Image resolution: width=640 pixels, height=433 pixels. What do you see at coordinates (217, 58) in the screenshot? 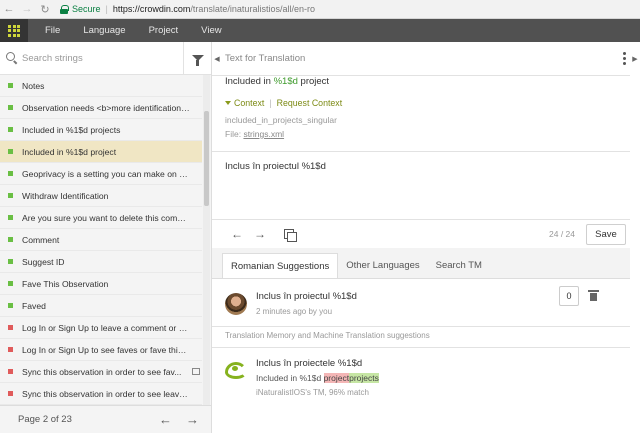
I see `collapse-left-arrow-icon: ◀` at bounding box center [217, 58].